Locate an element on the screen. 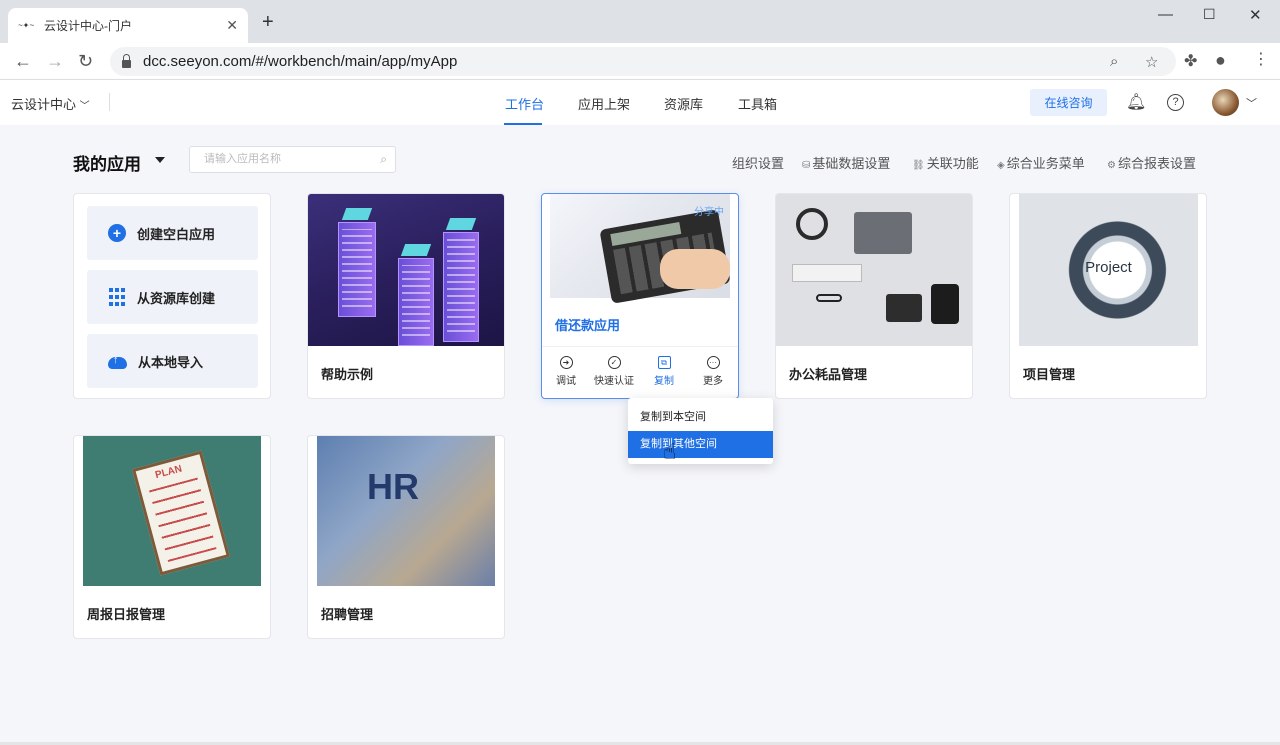 The height and width of the screenshot is (745, 1280). debug-icon: ➜ is located at coordinates (566, 362).